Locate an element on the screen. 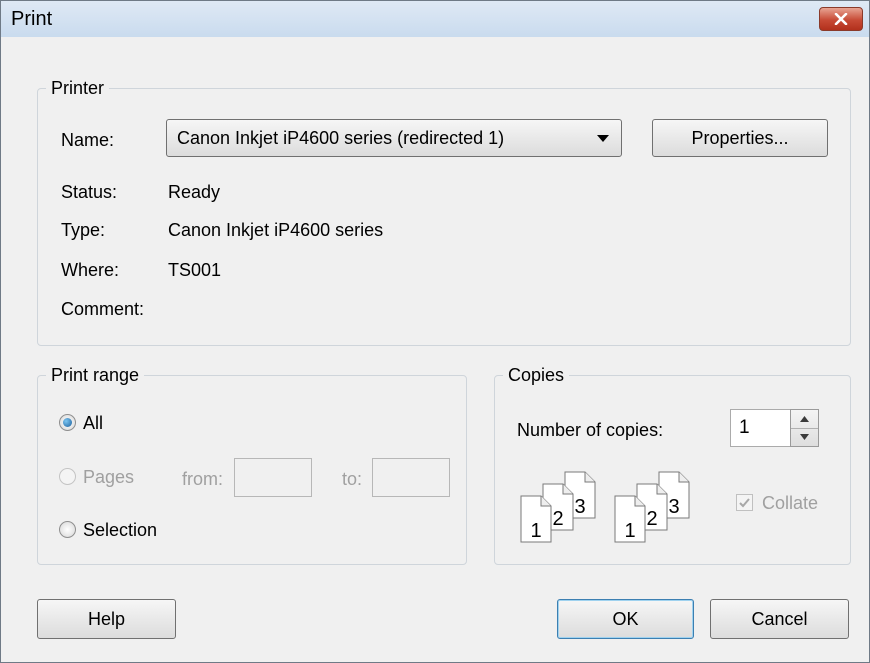 This screenshot has width=870, height=663. spin-down-button is located at coordinates (804, 437).